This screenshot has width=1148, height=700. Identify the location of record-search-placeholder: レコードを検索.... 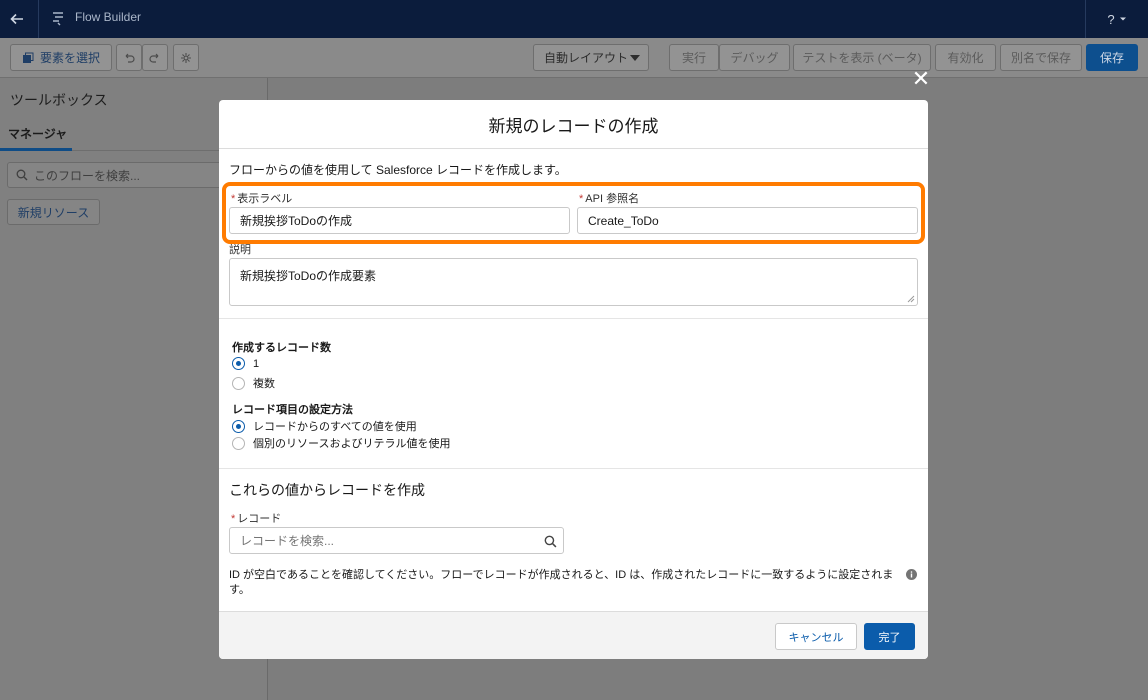
(287, 541).